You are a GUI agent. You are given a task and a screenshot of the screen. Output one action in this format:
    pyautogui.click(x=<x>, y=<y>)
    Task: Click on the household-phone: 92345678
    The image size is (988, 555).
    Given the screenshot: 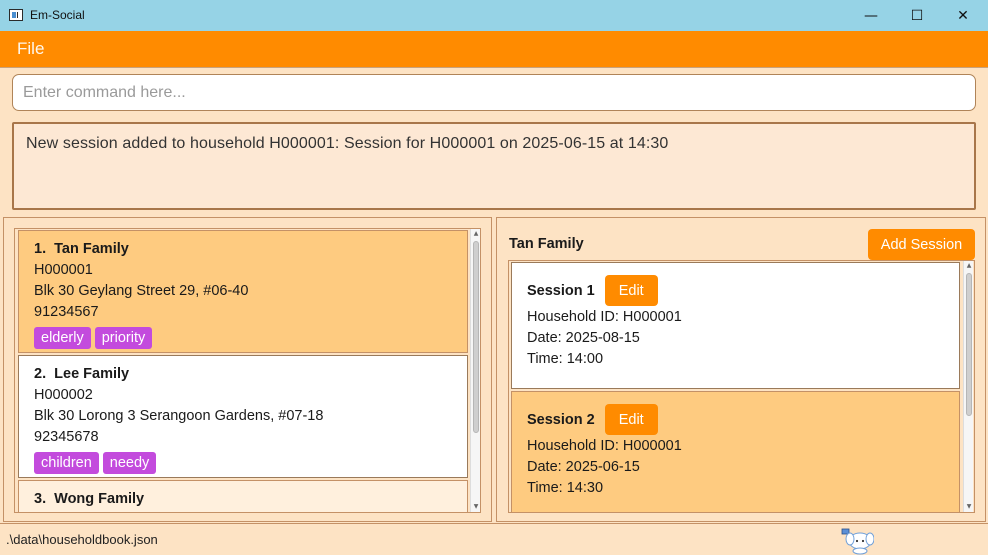 What is the action you would take?
    pyautogui.click(x=66, y=437)
    